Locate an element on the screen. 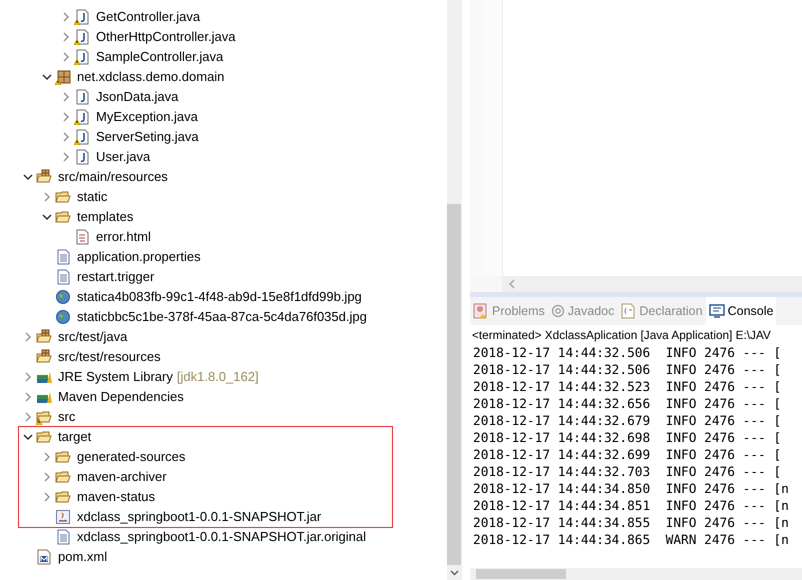 The width and height of the screenshot is (802, 580). monitor-icon is located at coordinates (716, 311).